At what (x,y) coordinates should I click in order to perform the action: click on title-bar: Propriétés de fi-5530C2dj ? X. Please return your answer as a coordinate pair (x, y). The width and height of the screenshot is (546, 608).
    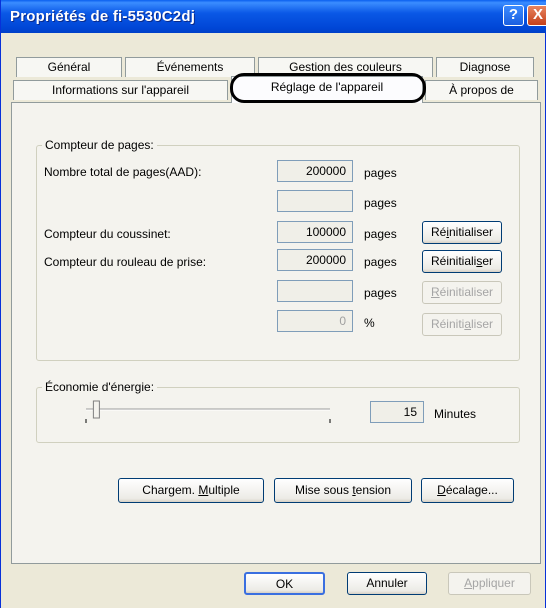
    Looking at the image, I should click on (273, 16).